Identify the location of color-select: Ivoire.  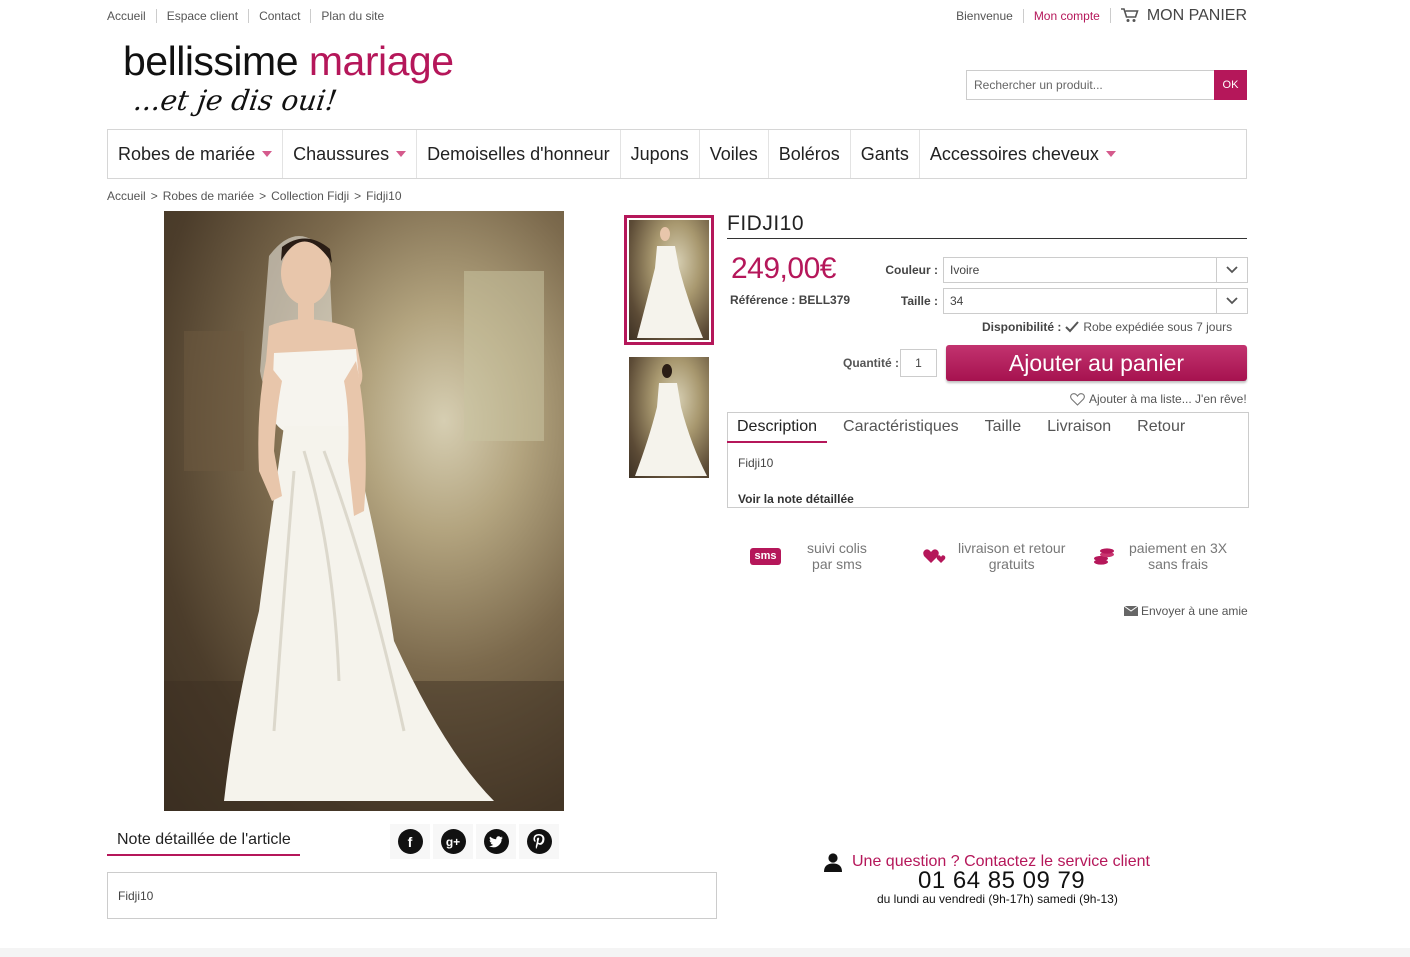
(1095, 270).